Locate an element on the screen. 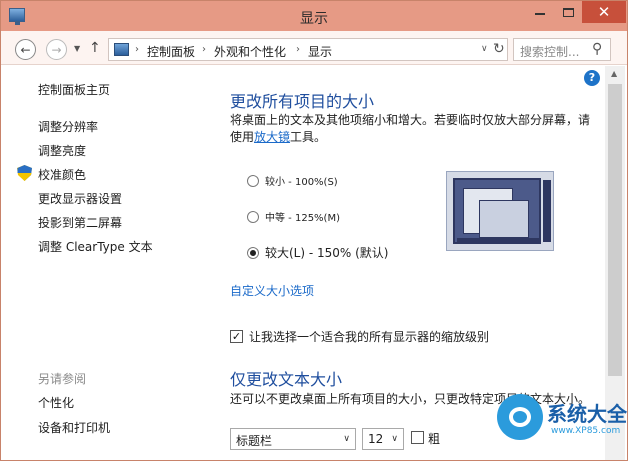  radio-larger is located at coordinates (253, 252).